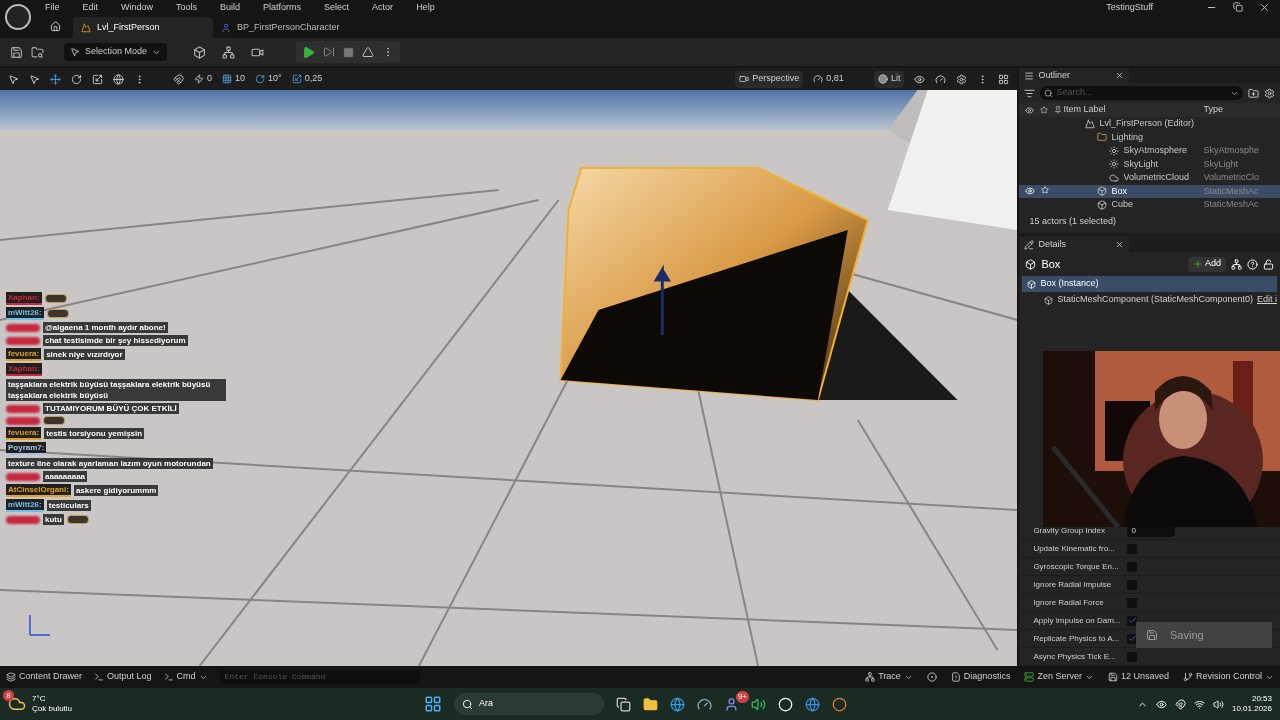  I want to click on outliner-row: Lvl_FirstPerson (Editor), so click(1149, 124).